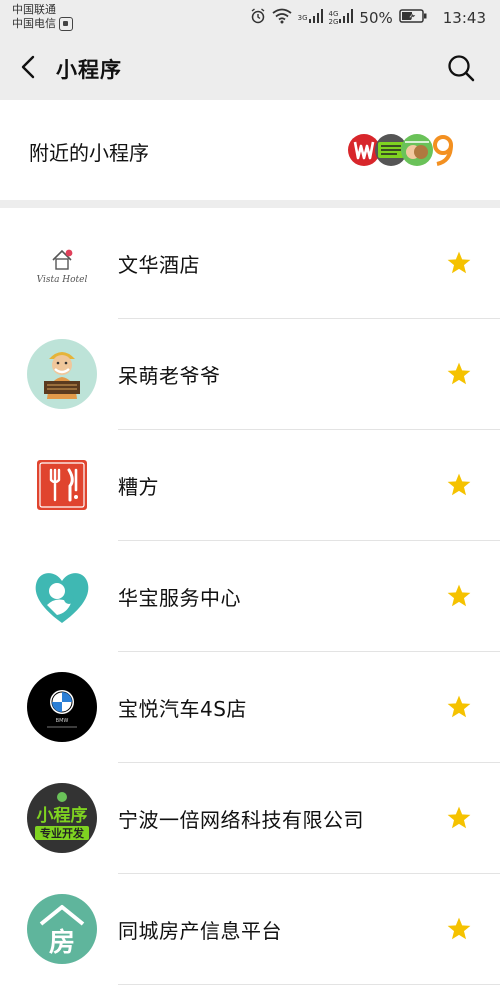  I want to click on back-button, so click(29, 67).